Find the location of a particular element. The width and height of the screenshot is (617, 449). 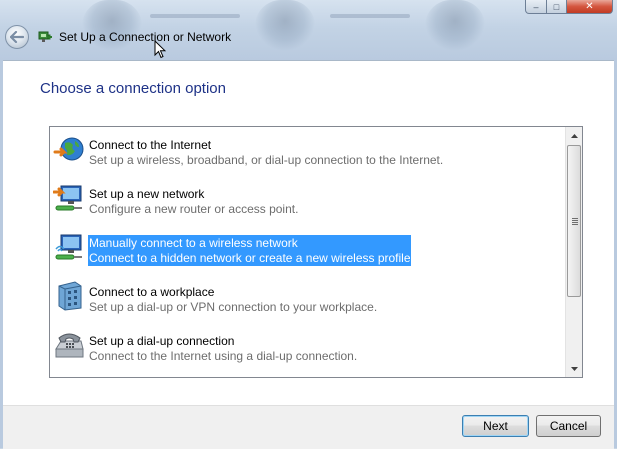

title-bar: Set Up a Connection or Network – □ ✕ is located at coordinates (308, 30).